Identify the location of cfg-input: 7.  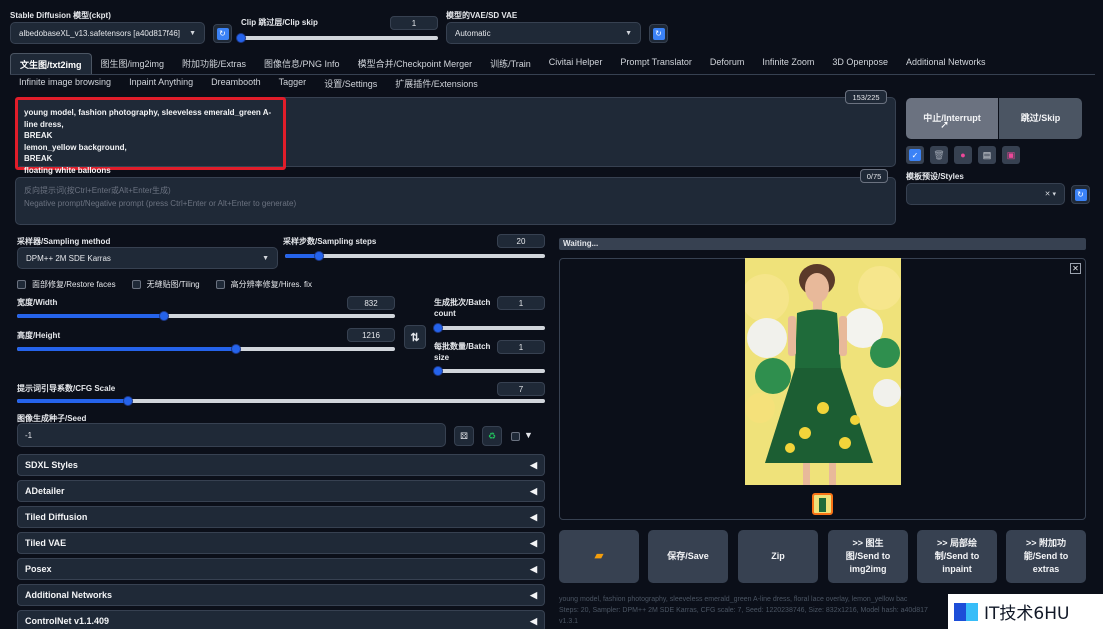
(521, 389).